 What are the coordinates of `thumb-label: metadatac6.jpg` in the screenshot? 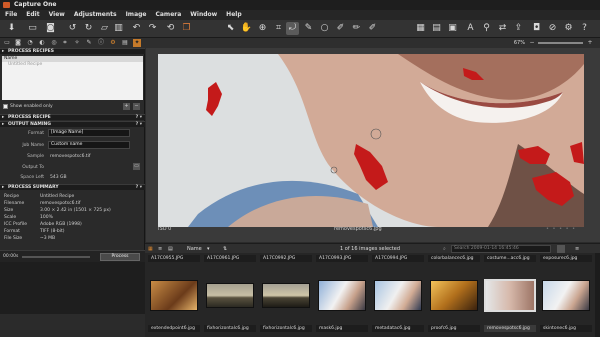 It's located at (398, 328).